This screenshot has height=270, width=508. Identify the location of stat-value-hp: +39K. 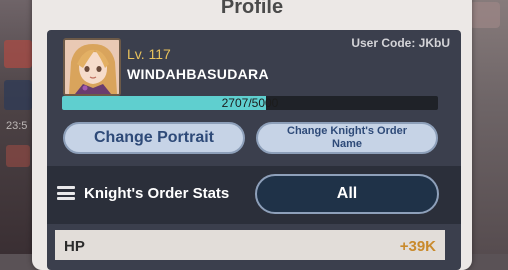
(417, 246).